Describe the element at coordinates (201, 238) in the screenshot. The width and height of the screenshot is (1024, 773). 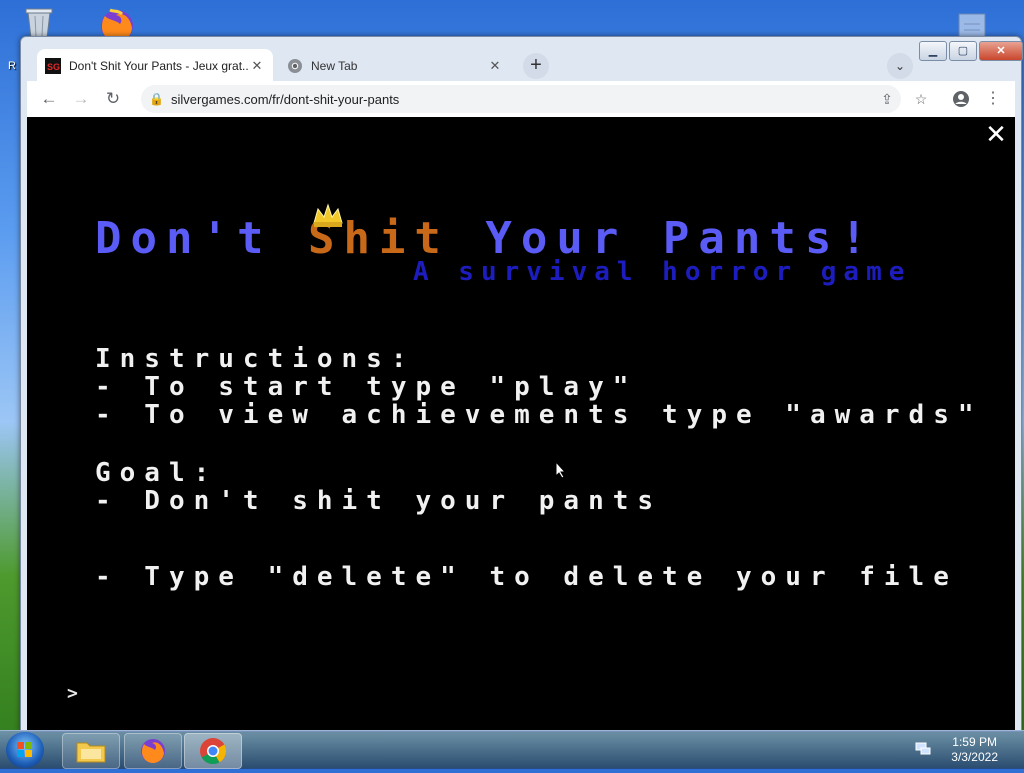
I see `title-part1: Don't` at that location.